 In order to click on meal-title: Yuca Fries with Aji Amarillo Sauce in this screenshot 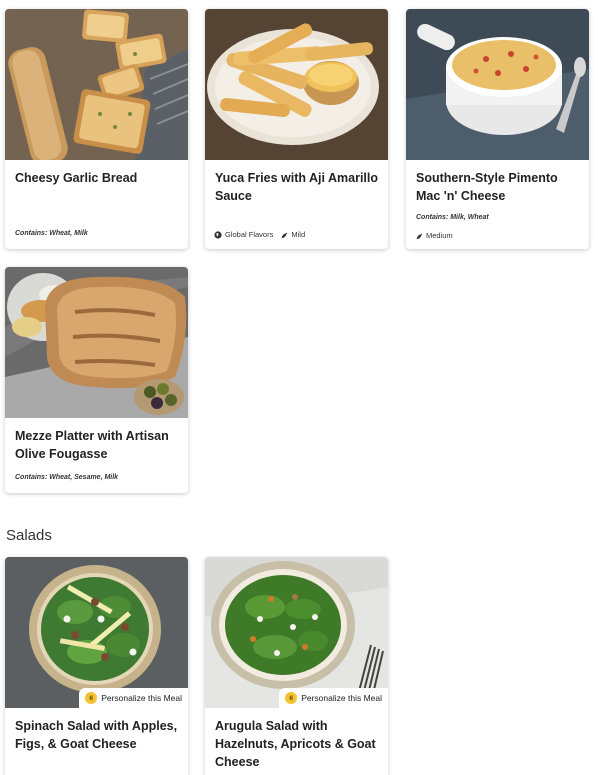, I will do `click(297, 187)`.